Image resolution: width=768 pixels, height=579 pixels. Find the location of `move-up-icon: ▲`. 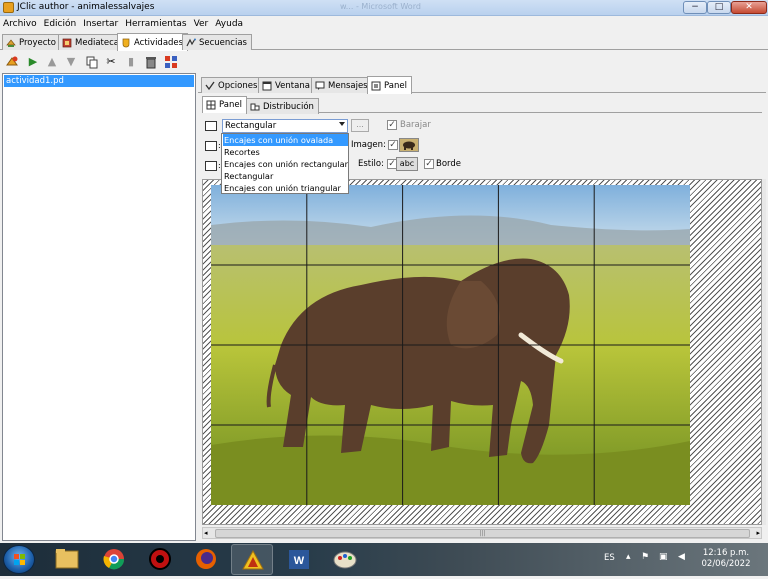

move-up-icon: ▲ is located at coordinates (52, 62).